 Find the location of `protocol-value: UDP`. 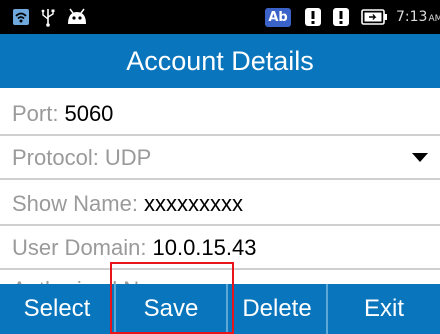

protocol-value: UDP is located at coordinates (128, 157).